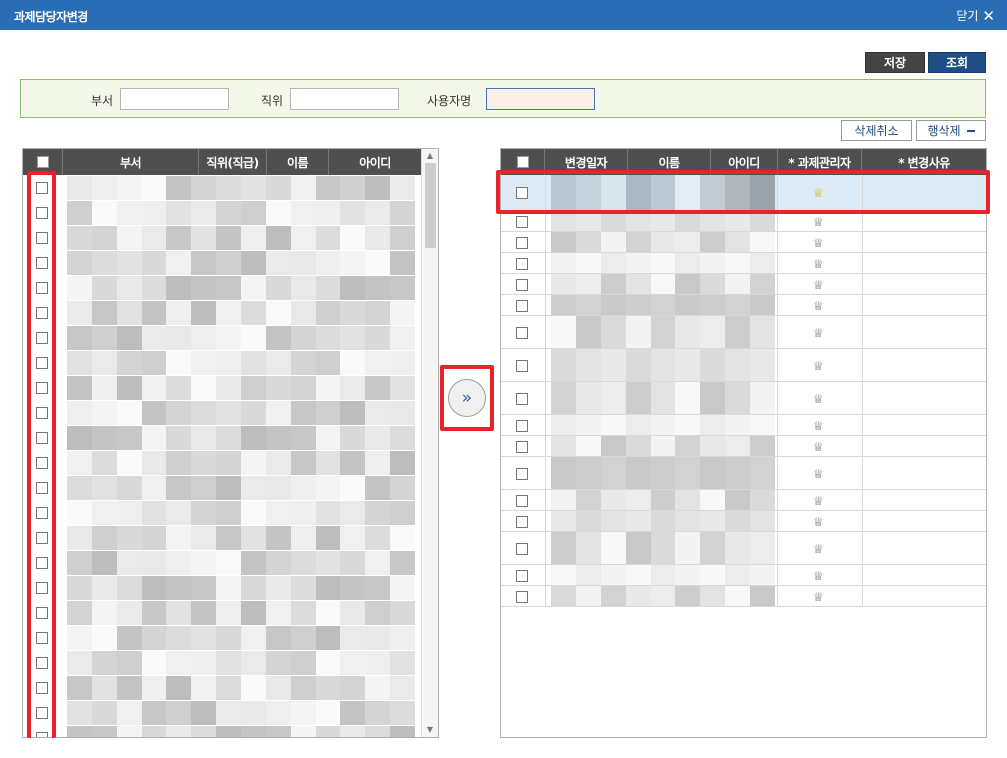 This screenshot has width=1007, height=758. I want to click on header-name: 이름, so click(298, 162).